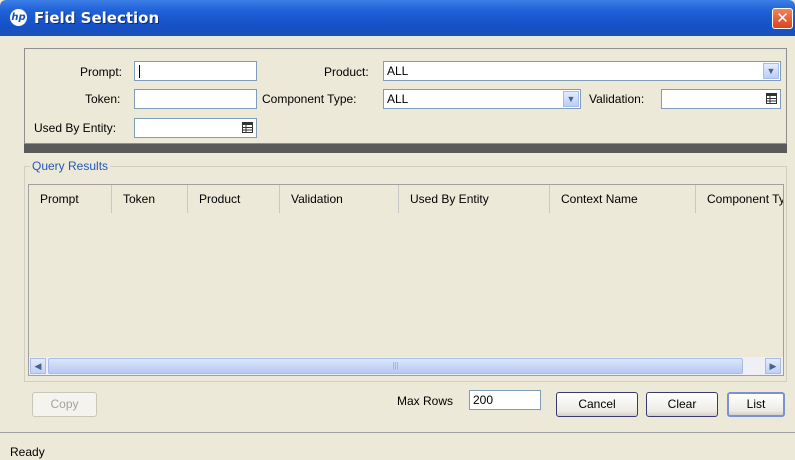 The image size is (795, 460). Describe the element at coordinates (346, 72) in the screenshot. I see `product-label: Product:` at that location.